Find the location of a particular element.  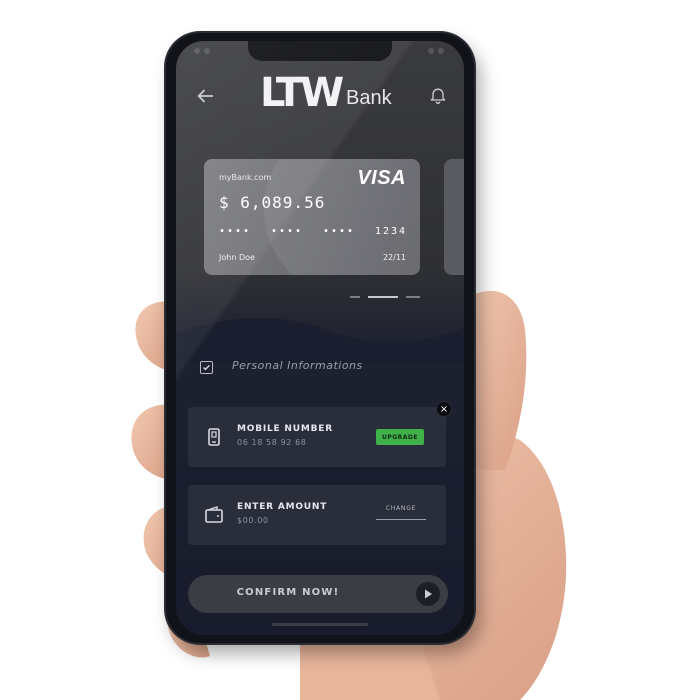

bell-icon is located at coordinates (438, 95).